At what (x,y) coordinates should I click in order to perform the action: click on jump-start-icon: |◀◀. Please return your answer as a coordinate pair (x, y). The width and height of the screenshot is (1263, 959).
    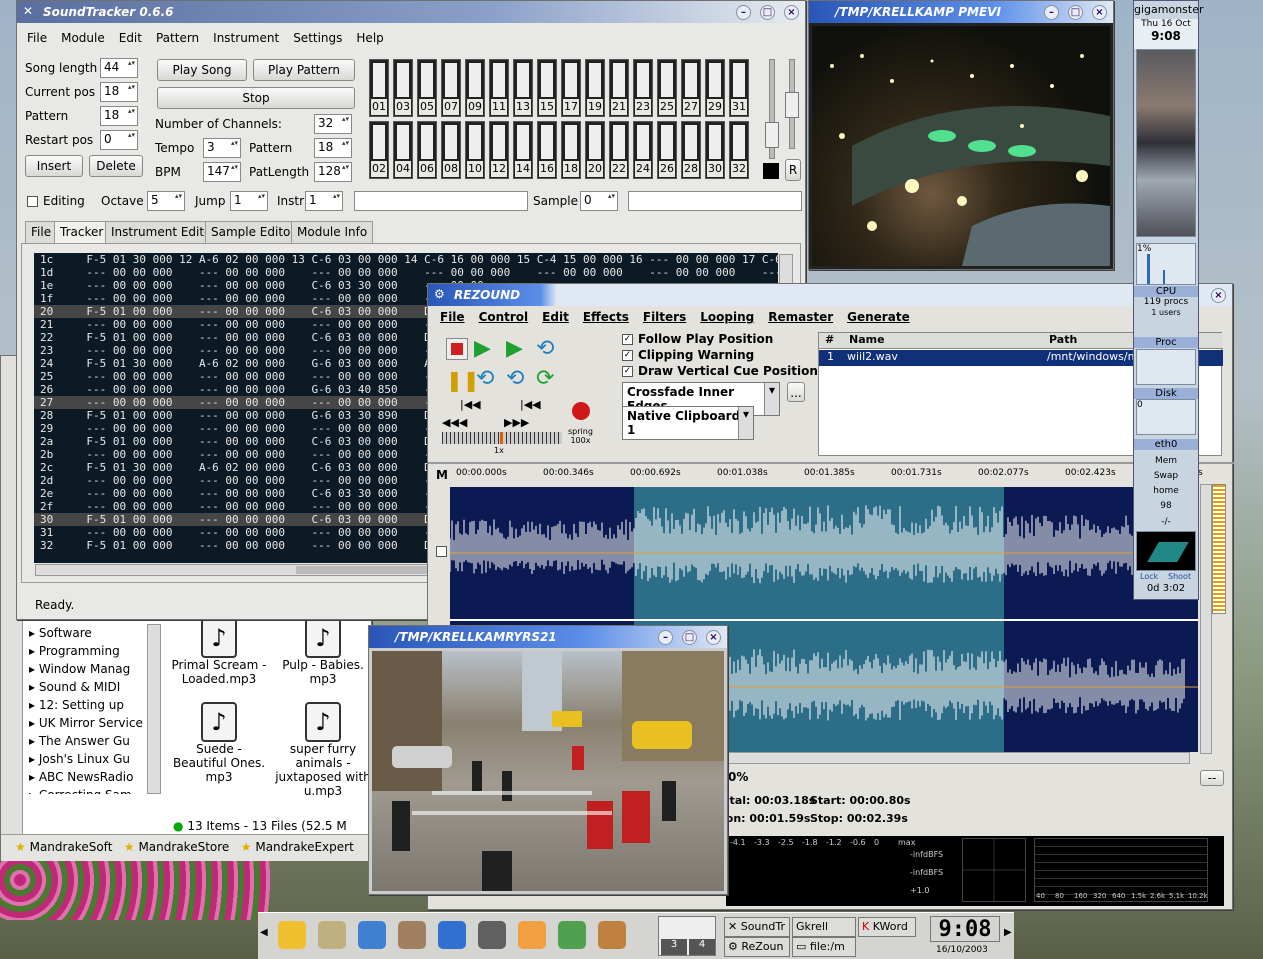
    Looking at the image, I should click on (530, 404).